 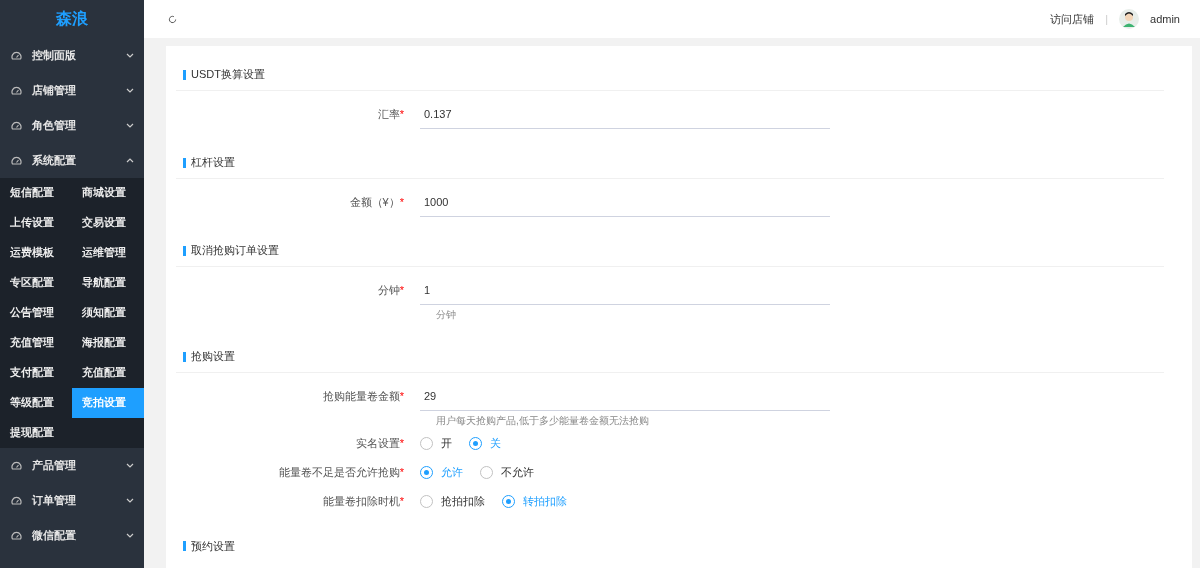 I want to click on sidebar-menu-item: 微信配置, so click(x=72, y=535).